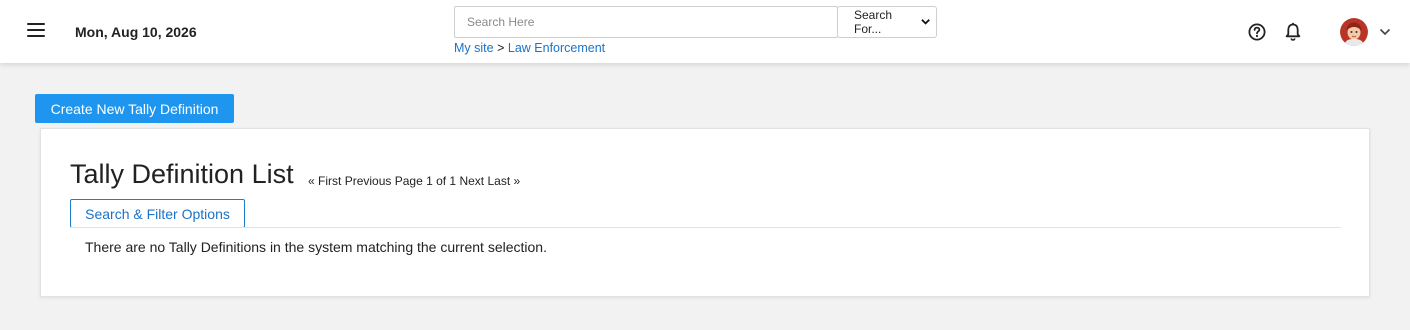  I want to click on user-avatar, so click(1354, 32).